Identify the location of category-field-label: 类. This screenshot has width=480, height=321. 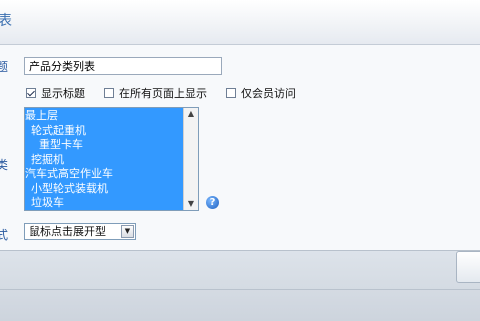
(4, 165).